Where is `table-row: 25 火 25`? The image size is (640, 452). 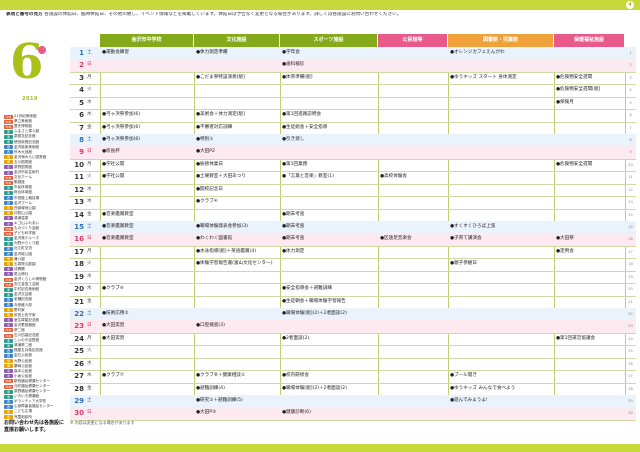
table-row: 25 火 25 is located at coordinates (353, 352).